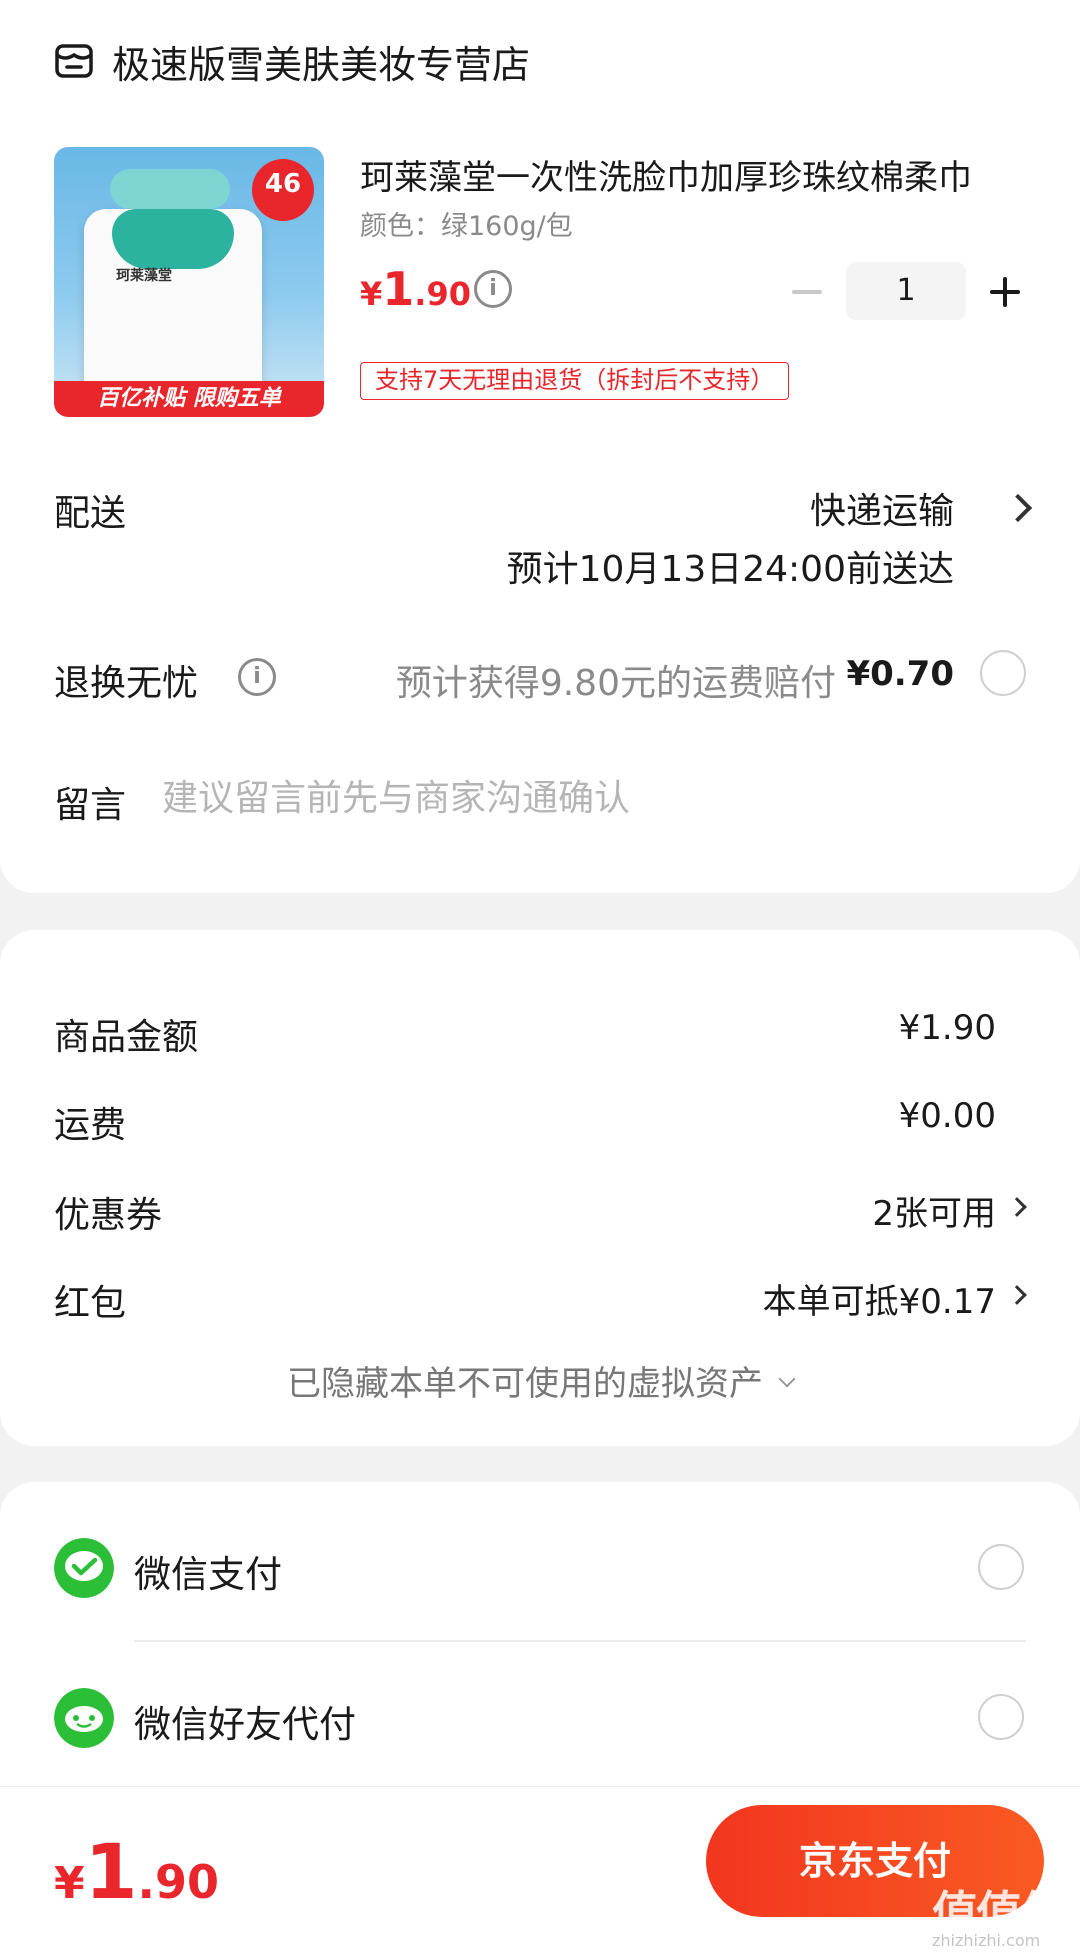 The image size is (1080, 1952). I want to click on product-image-badge: 46, so click(283, 190).